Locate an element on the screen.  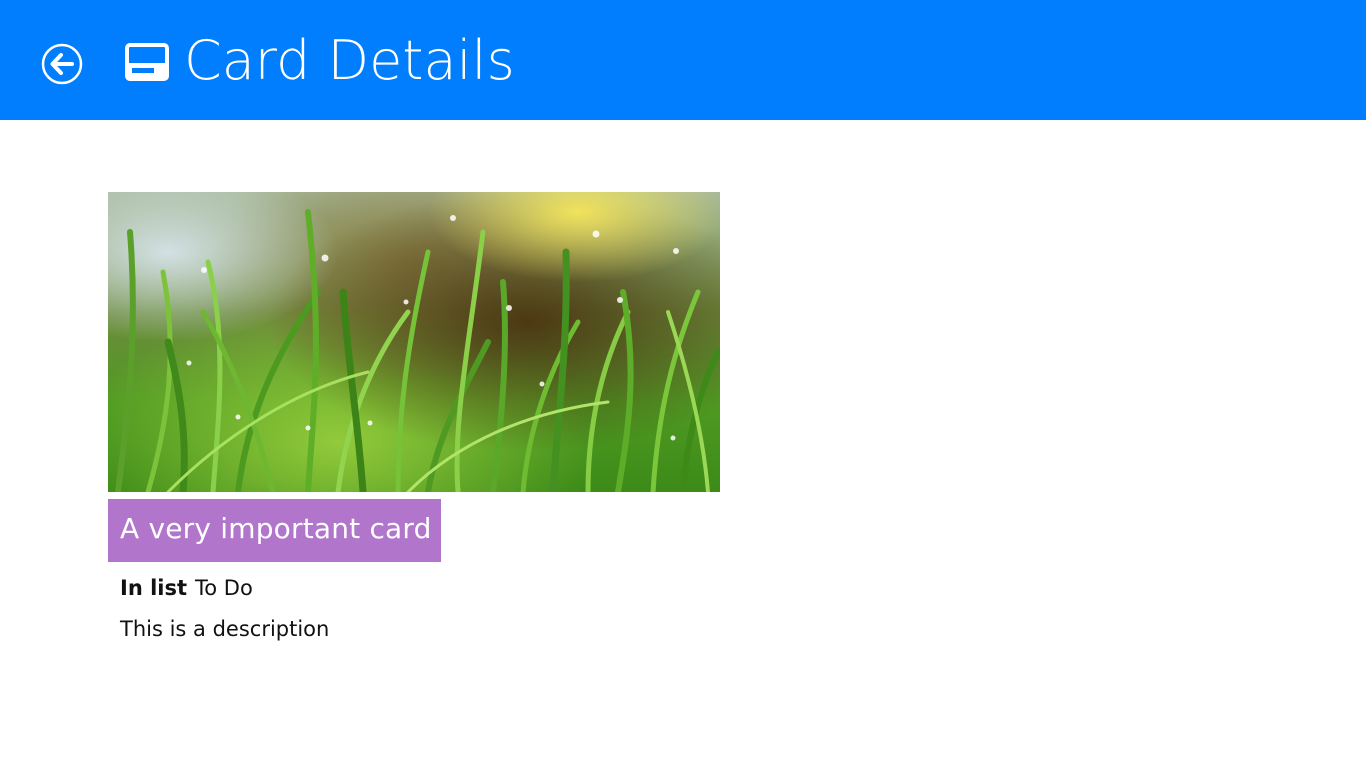
page-title: Card Details is located at coordinates (349, 60).